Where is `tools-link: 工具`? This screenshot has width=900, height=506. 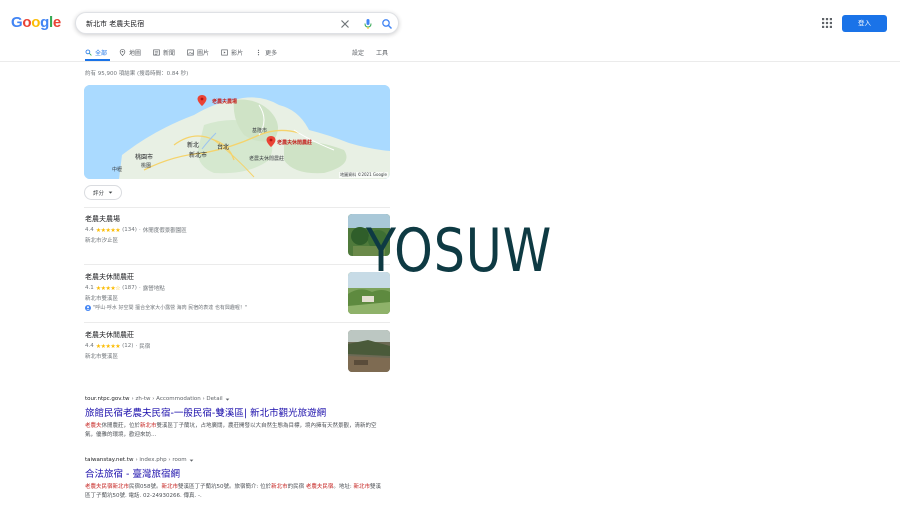
tools-link: 工具 is located at coordinates (382, 52).